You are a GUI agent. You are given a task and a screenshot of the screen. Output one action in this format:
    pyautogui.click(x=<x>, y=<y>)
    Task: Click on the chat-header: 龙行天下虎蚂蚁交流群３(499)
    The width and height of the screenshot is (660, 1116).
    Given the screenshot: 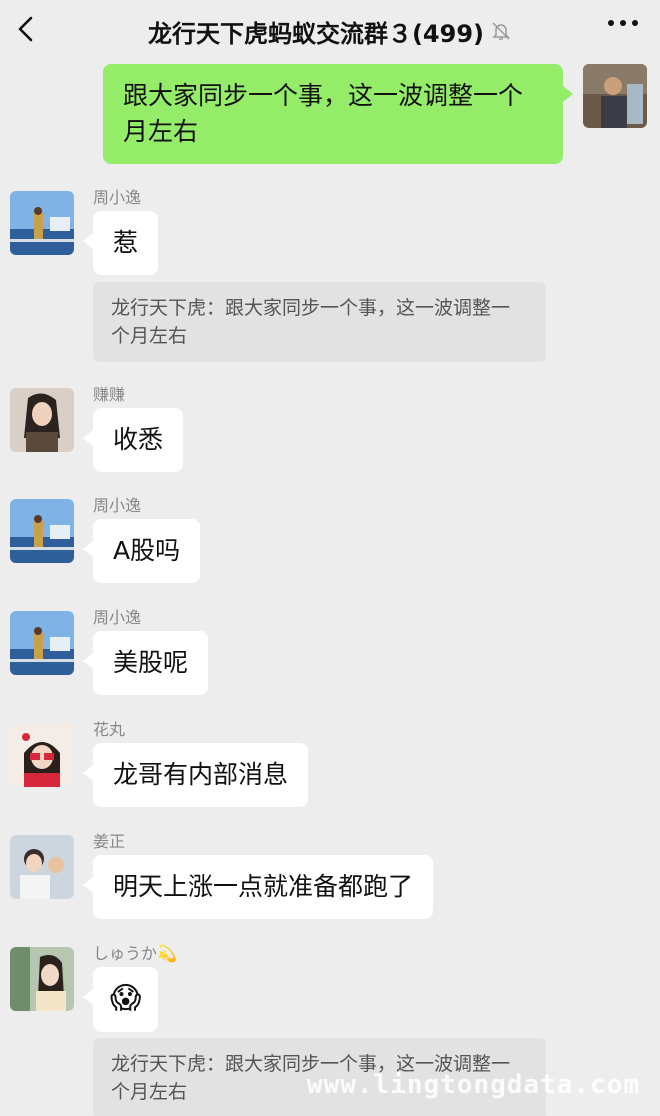 What is the action you would take?
    pyautogui.click(x=330, y=31)
    